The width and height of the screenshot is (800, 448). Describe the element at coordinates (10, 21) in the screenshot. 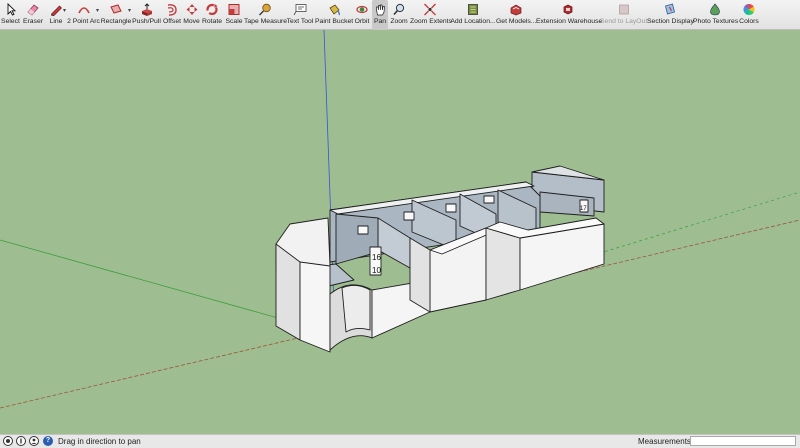

I see `tool-label: Select` at that location.